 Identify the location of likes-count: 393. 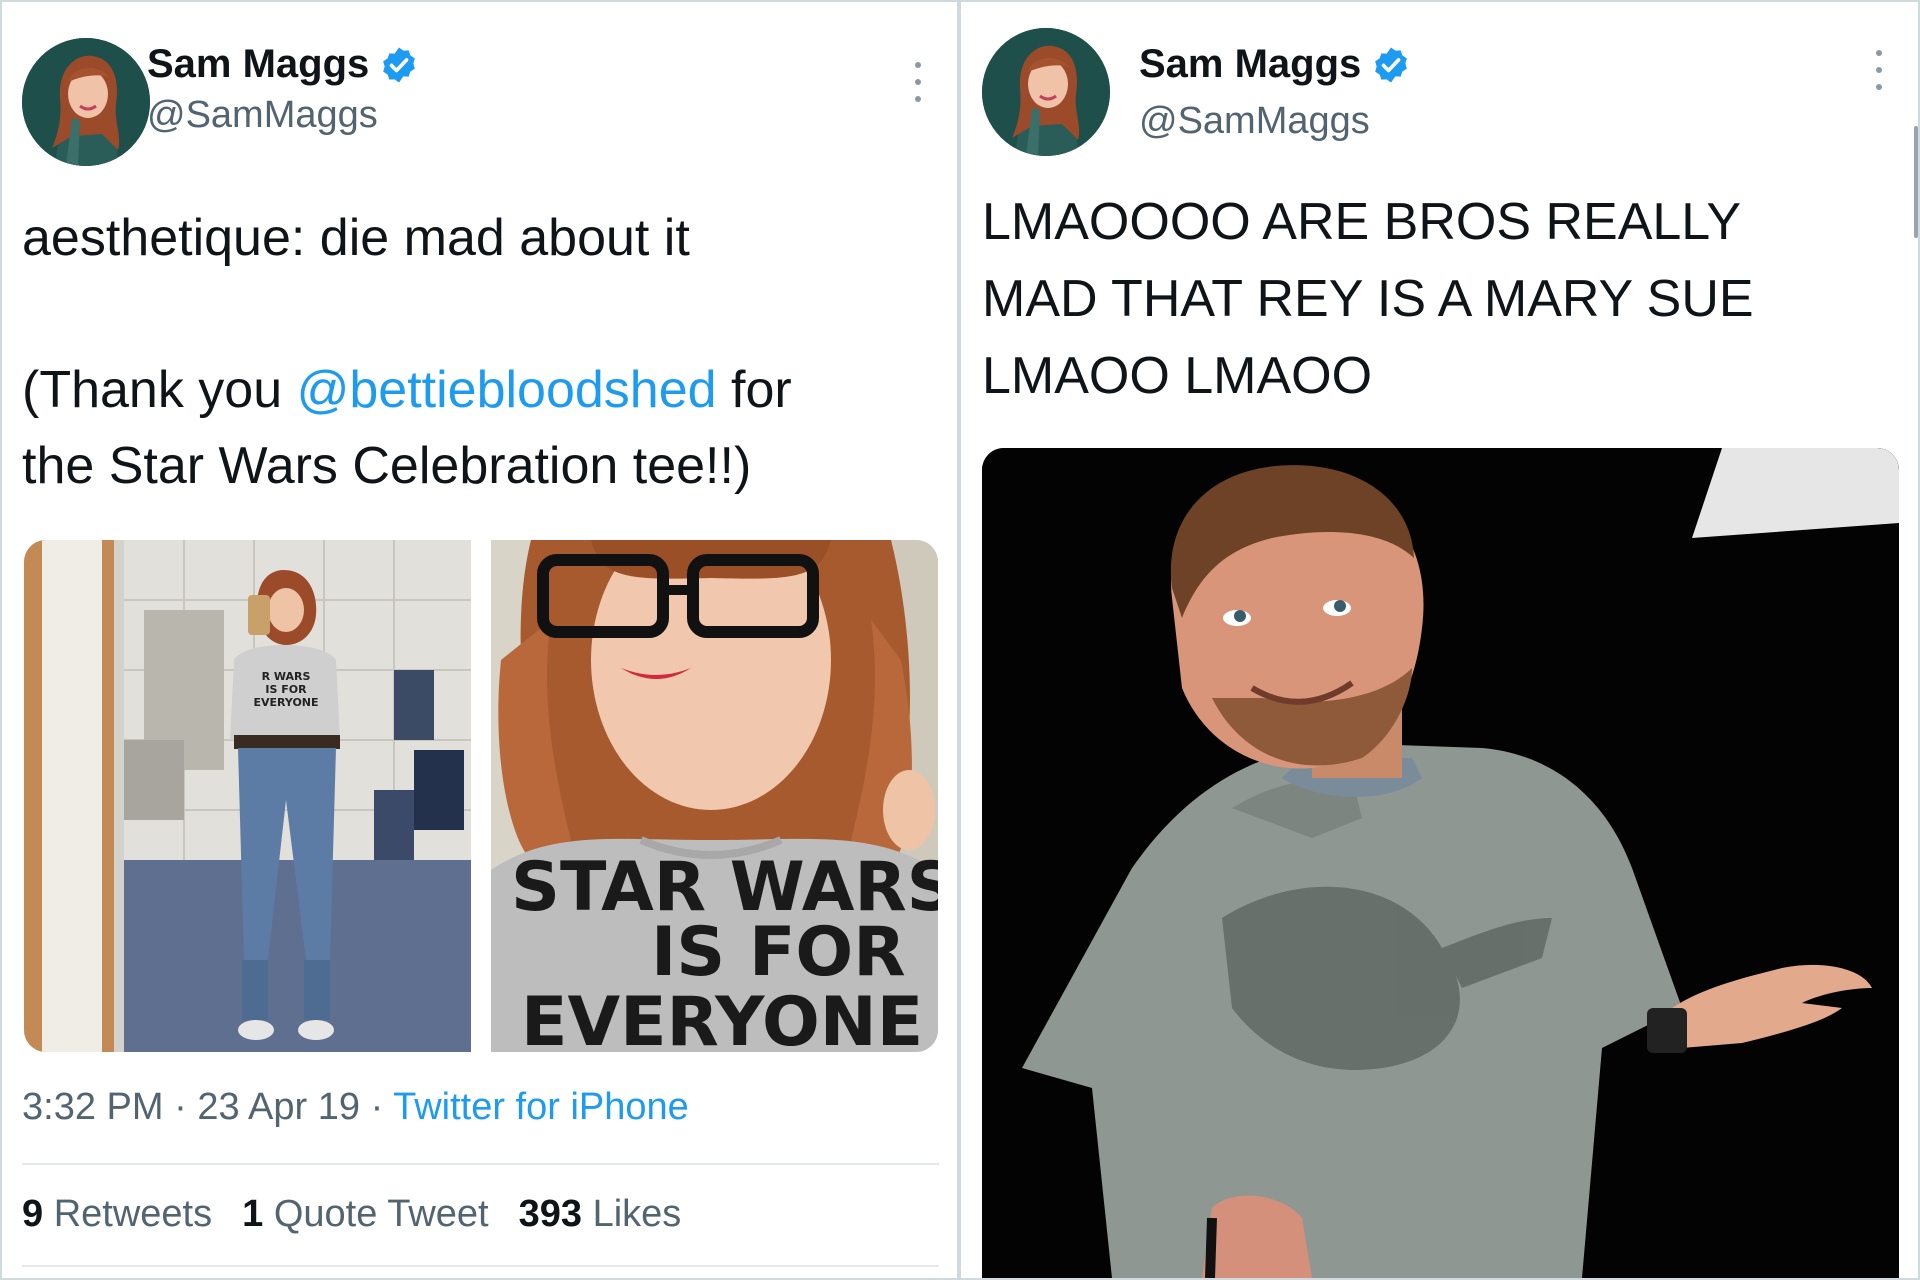
(550, 1214).